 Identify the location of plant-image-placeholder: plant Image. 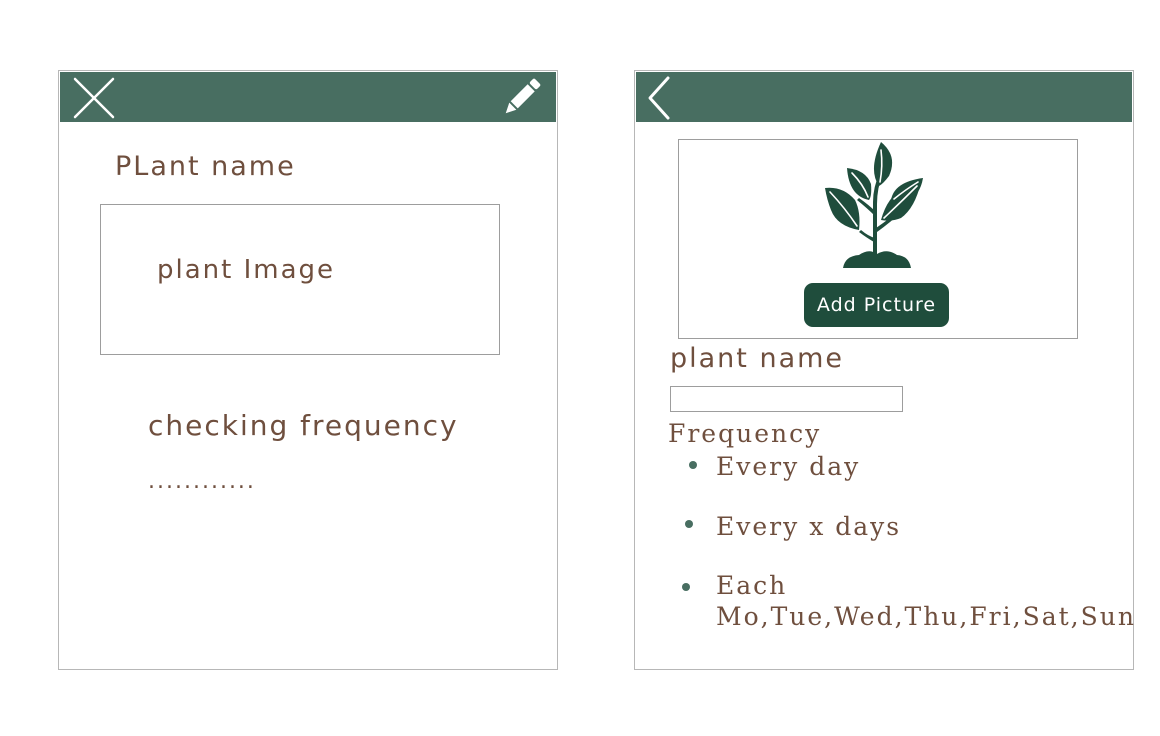
(300, 279).